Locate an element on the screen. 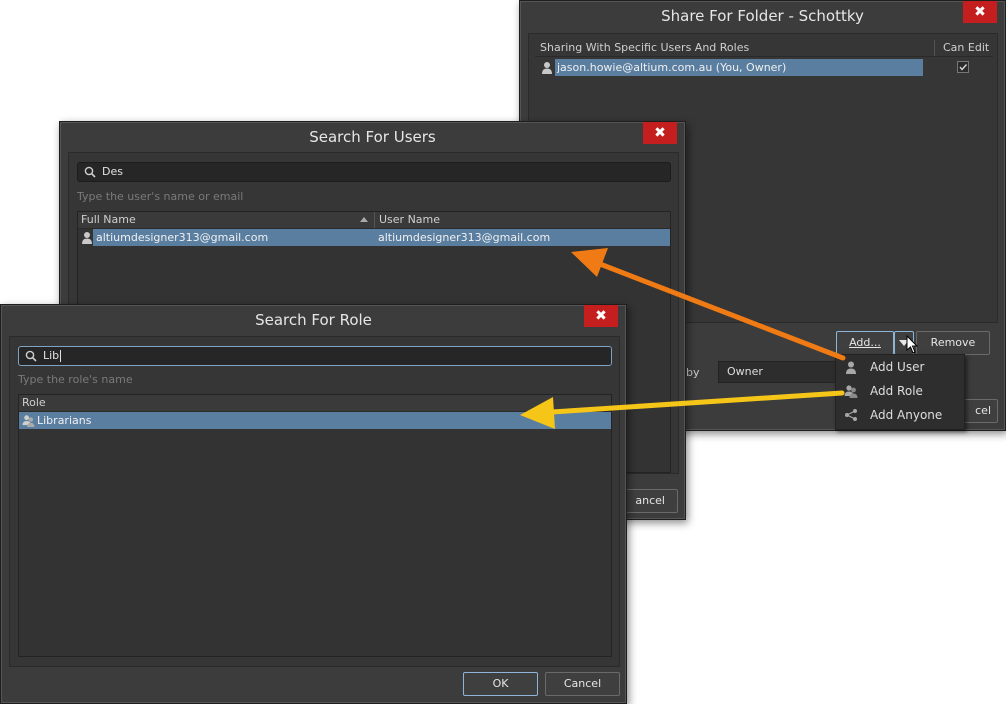 The height and width of the screenshot is (704, 1006). users-row-user-name: altiumdesigner313@gmail.com is located at coordinates (464, 237).